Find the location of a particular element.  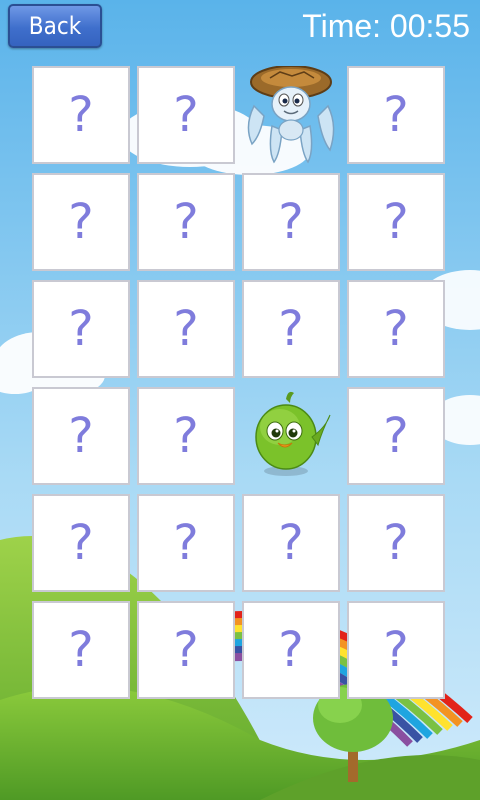

timer-display: Time: 00:55 is located at coordinates (386, 26).